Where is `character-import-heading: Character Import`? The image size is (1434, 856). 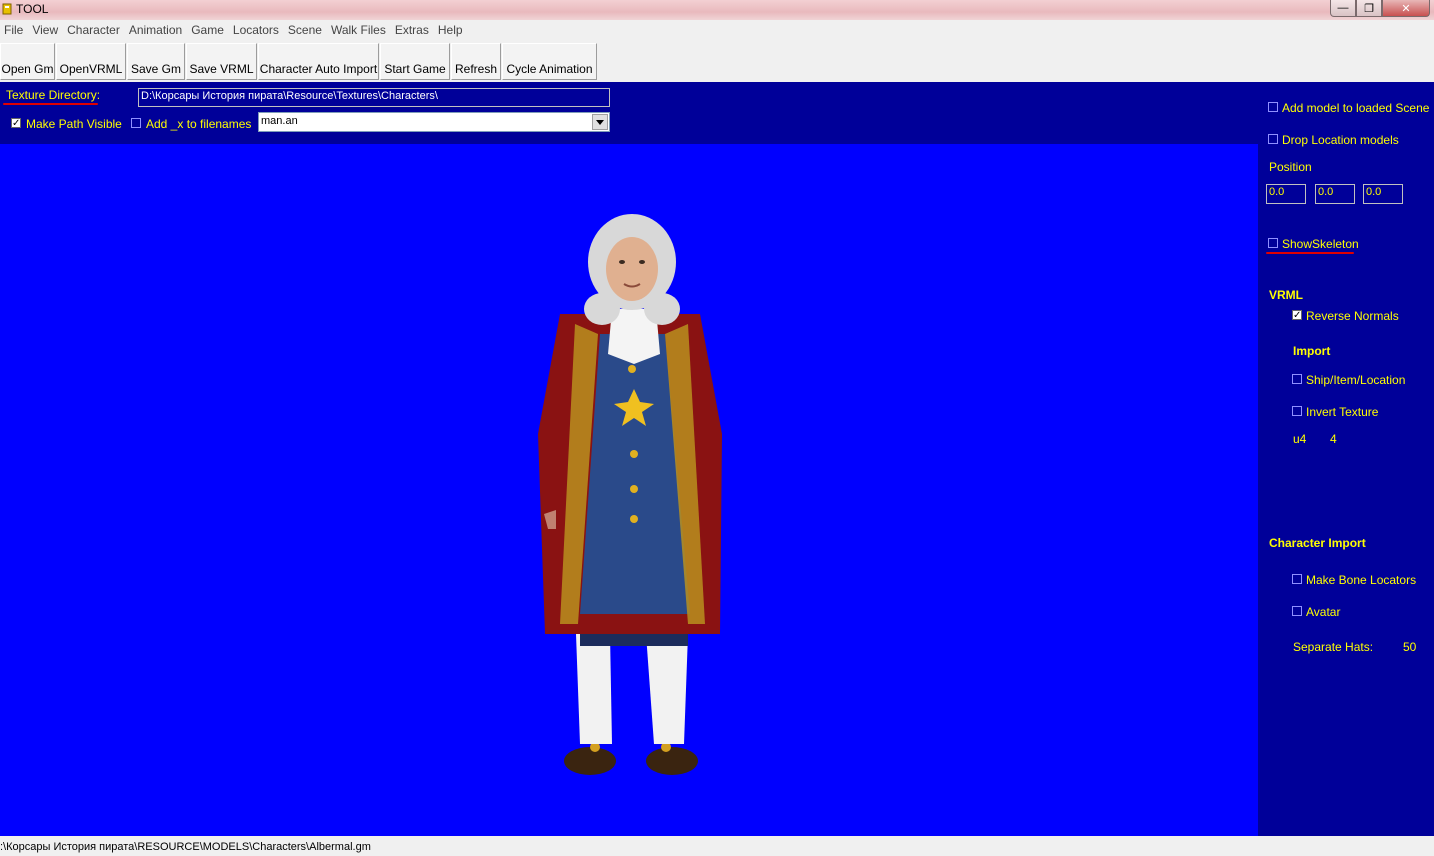 character-import-heading: Character Import is located at coordinates (1317, 543).